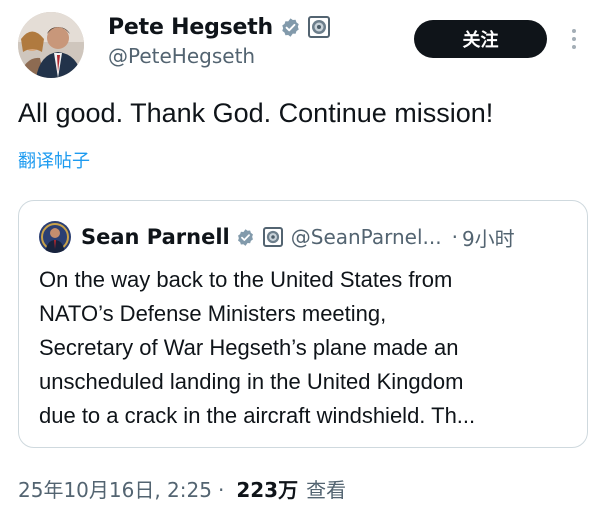 This screenshot has height=520, width=608. I want to click on quoted-text-line: NATO’s Defense Ministers meeting,, so click(213, 313).